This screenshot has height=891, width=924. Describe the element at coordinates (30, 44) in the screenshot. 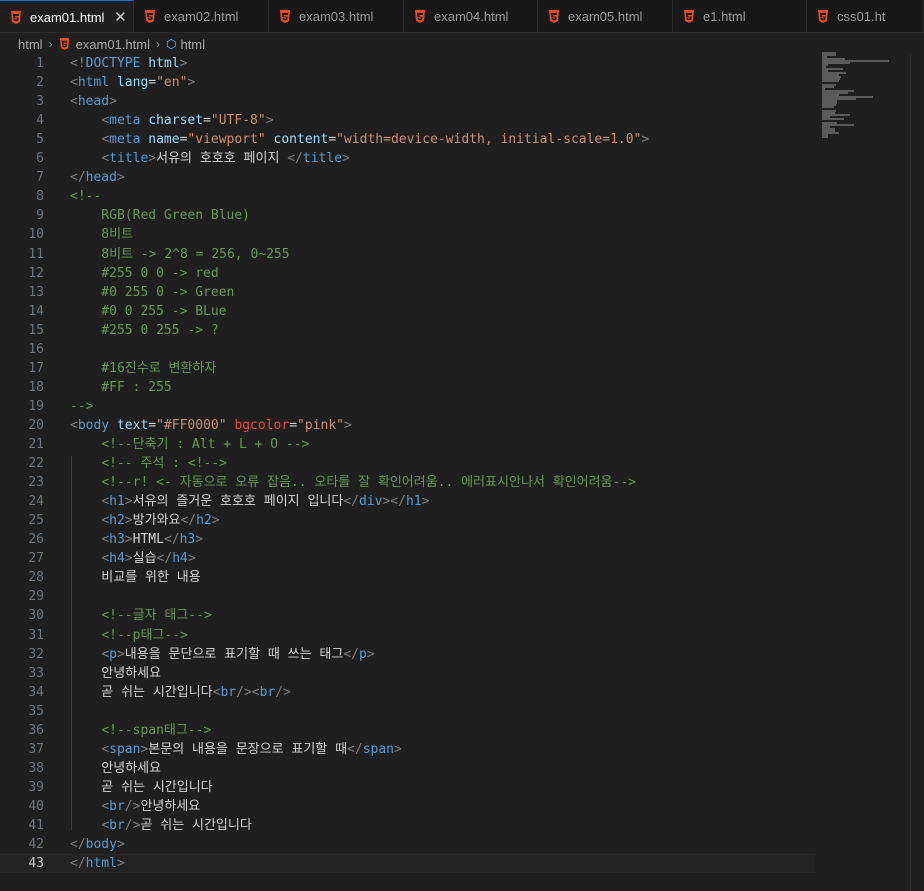

I see `breadcrumb-folder: html` at that location.